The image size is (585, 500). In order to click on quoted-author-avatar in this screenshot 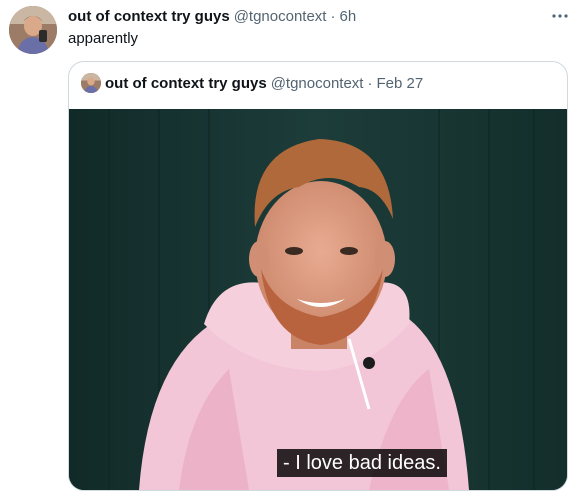, I will do `click(91, 83)`.